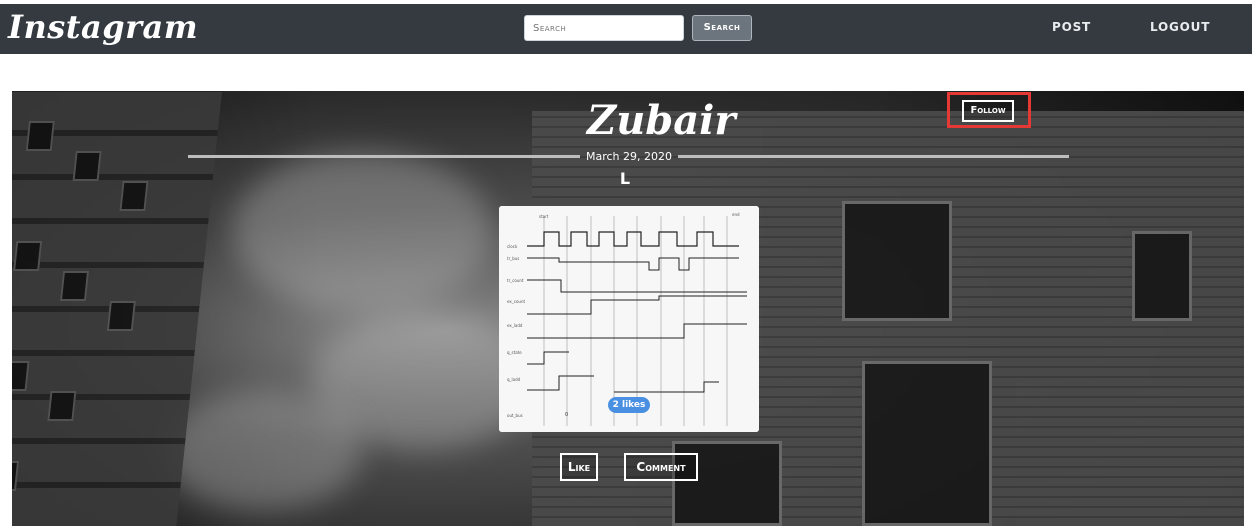 This screenshot has height=526, width=1252. I want to click on likes-count-badge: 2 likes, so click(629, 405).